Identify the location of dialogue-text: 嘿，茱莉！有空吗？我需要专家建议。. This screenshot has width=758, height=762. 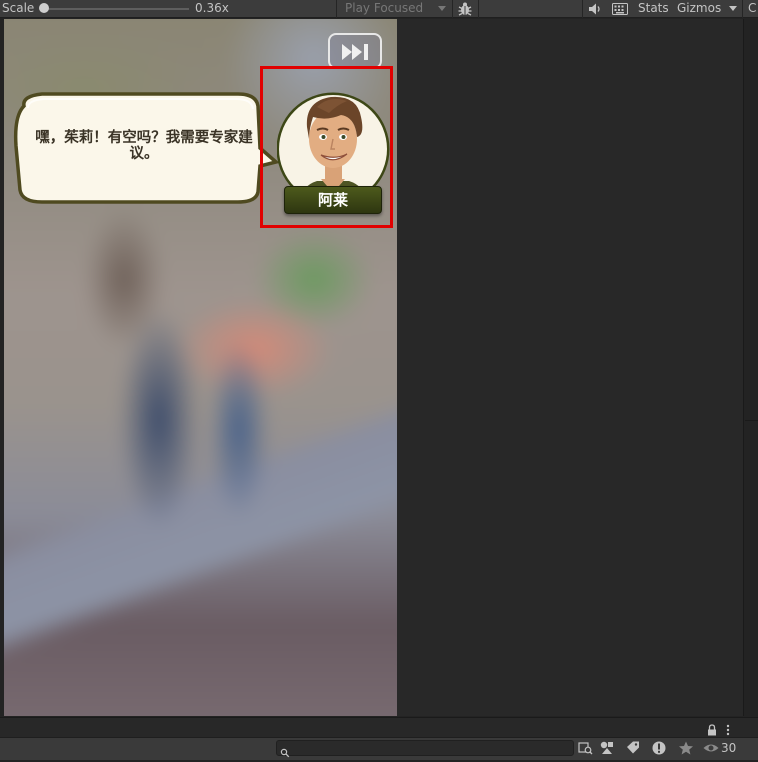
(144, 146).